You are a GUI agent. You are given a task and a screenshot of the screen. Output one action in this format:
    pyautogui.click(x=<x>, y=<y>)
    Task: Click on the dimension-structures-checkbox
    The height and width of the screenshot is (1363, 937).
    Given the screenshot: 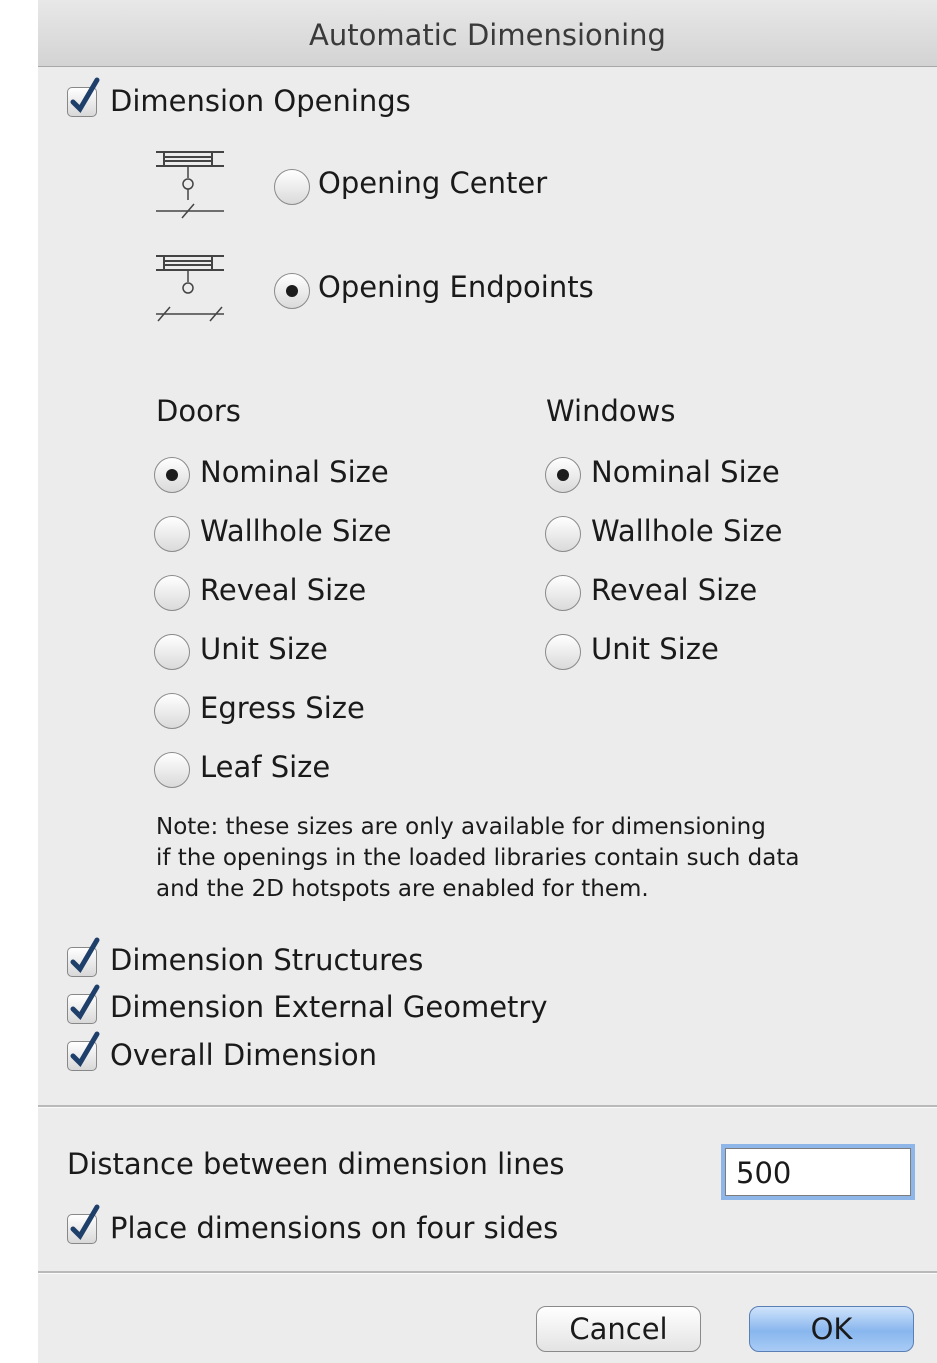 What is the action you would take?
    pyautogui.click(x=83, y=957)
    